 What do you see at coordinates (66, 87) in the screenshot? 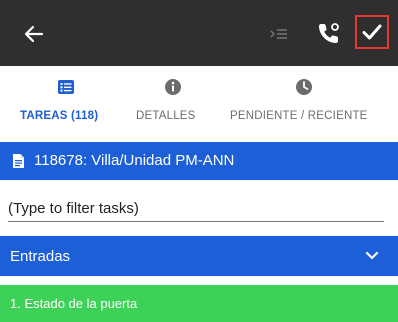
I see `list-icon` at bounding box center [66, 87].